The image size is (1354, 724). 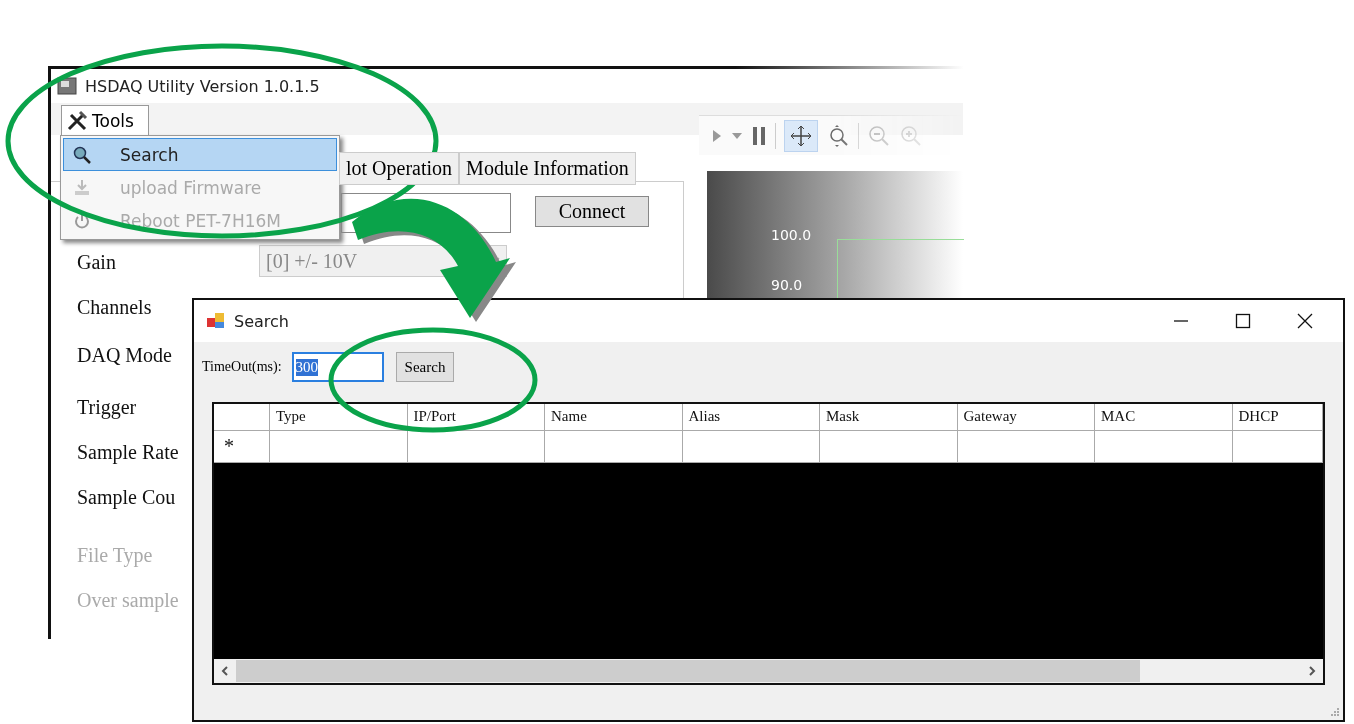 What do you see at coordinates (889, 417) in the screenshot?
I see `column-header: Mask` at bounding box center [889, 417].